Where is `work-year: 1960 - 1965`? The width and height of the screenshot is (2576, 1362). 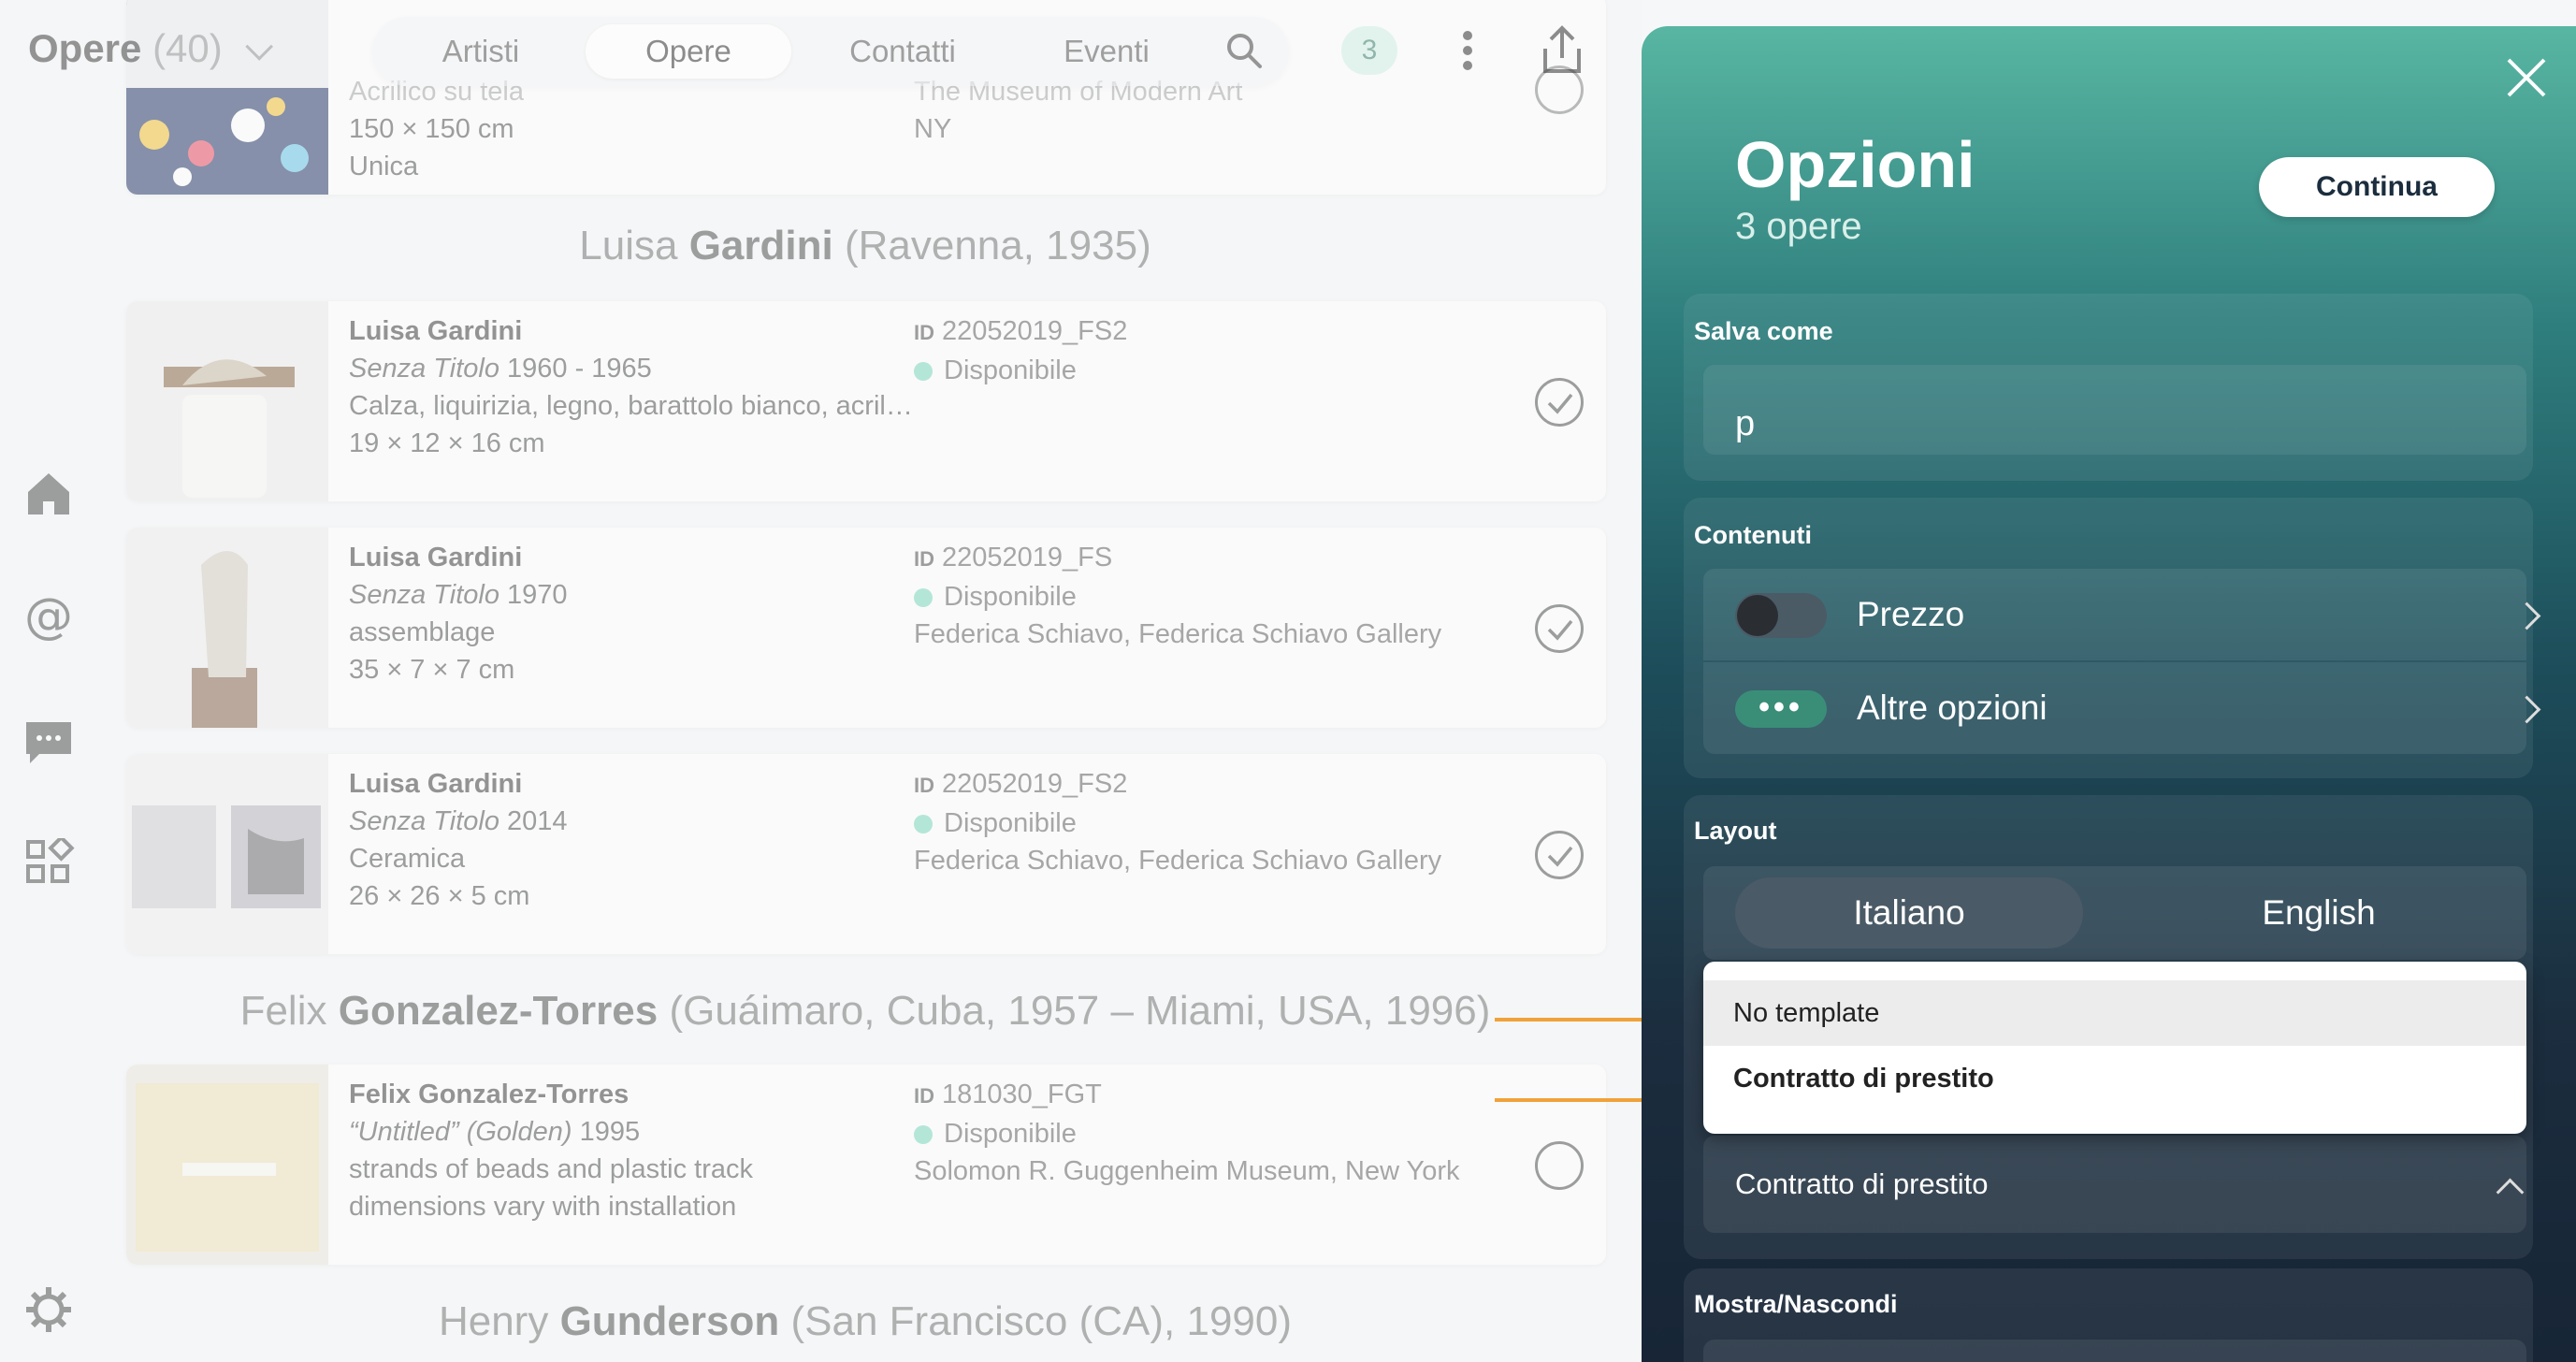 work-year: 1960 - 1965 is located at coordinates (575, 369).